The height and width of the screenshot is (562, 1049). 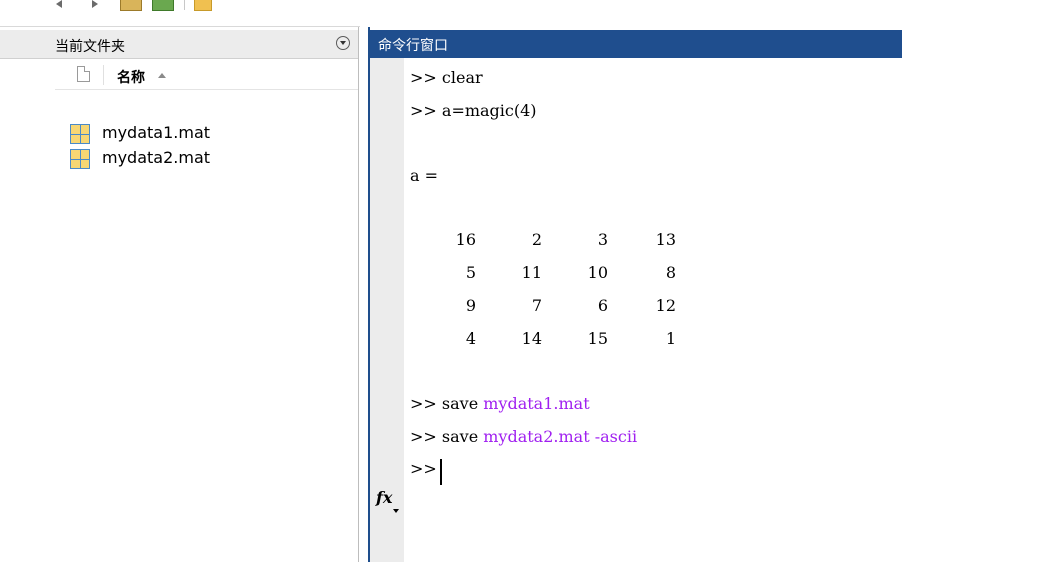 I want to click on command-line-clear: >> clear, so click(x=446, y=77).